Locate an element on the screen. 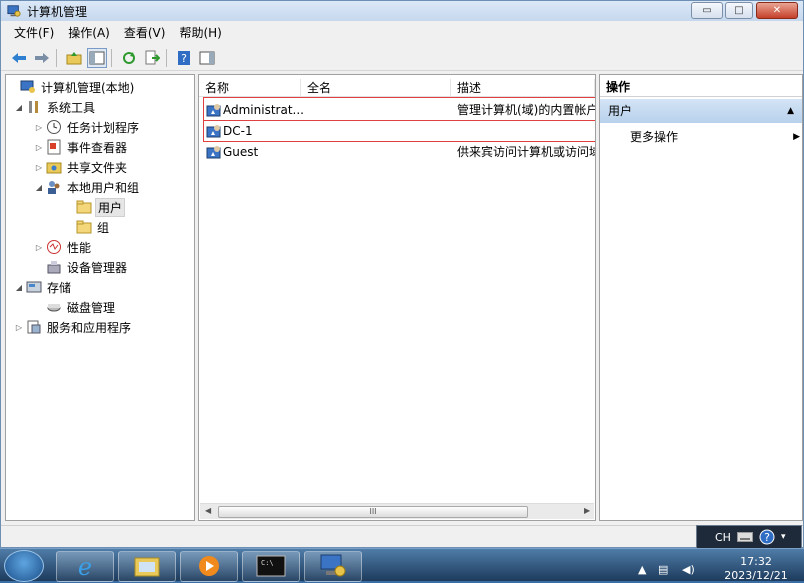 The width and height of the screenshot is (804, 583). close-button: ✕ is located at coordinates (777, 10).